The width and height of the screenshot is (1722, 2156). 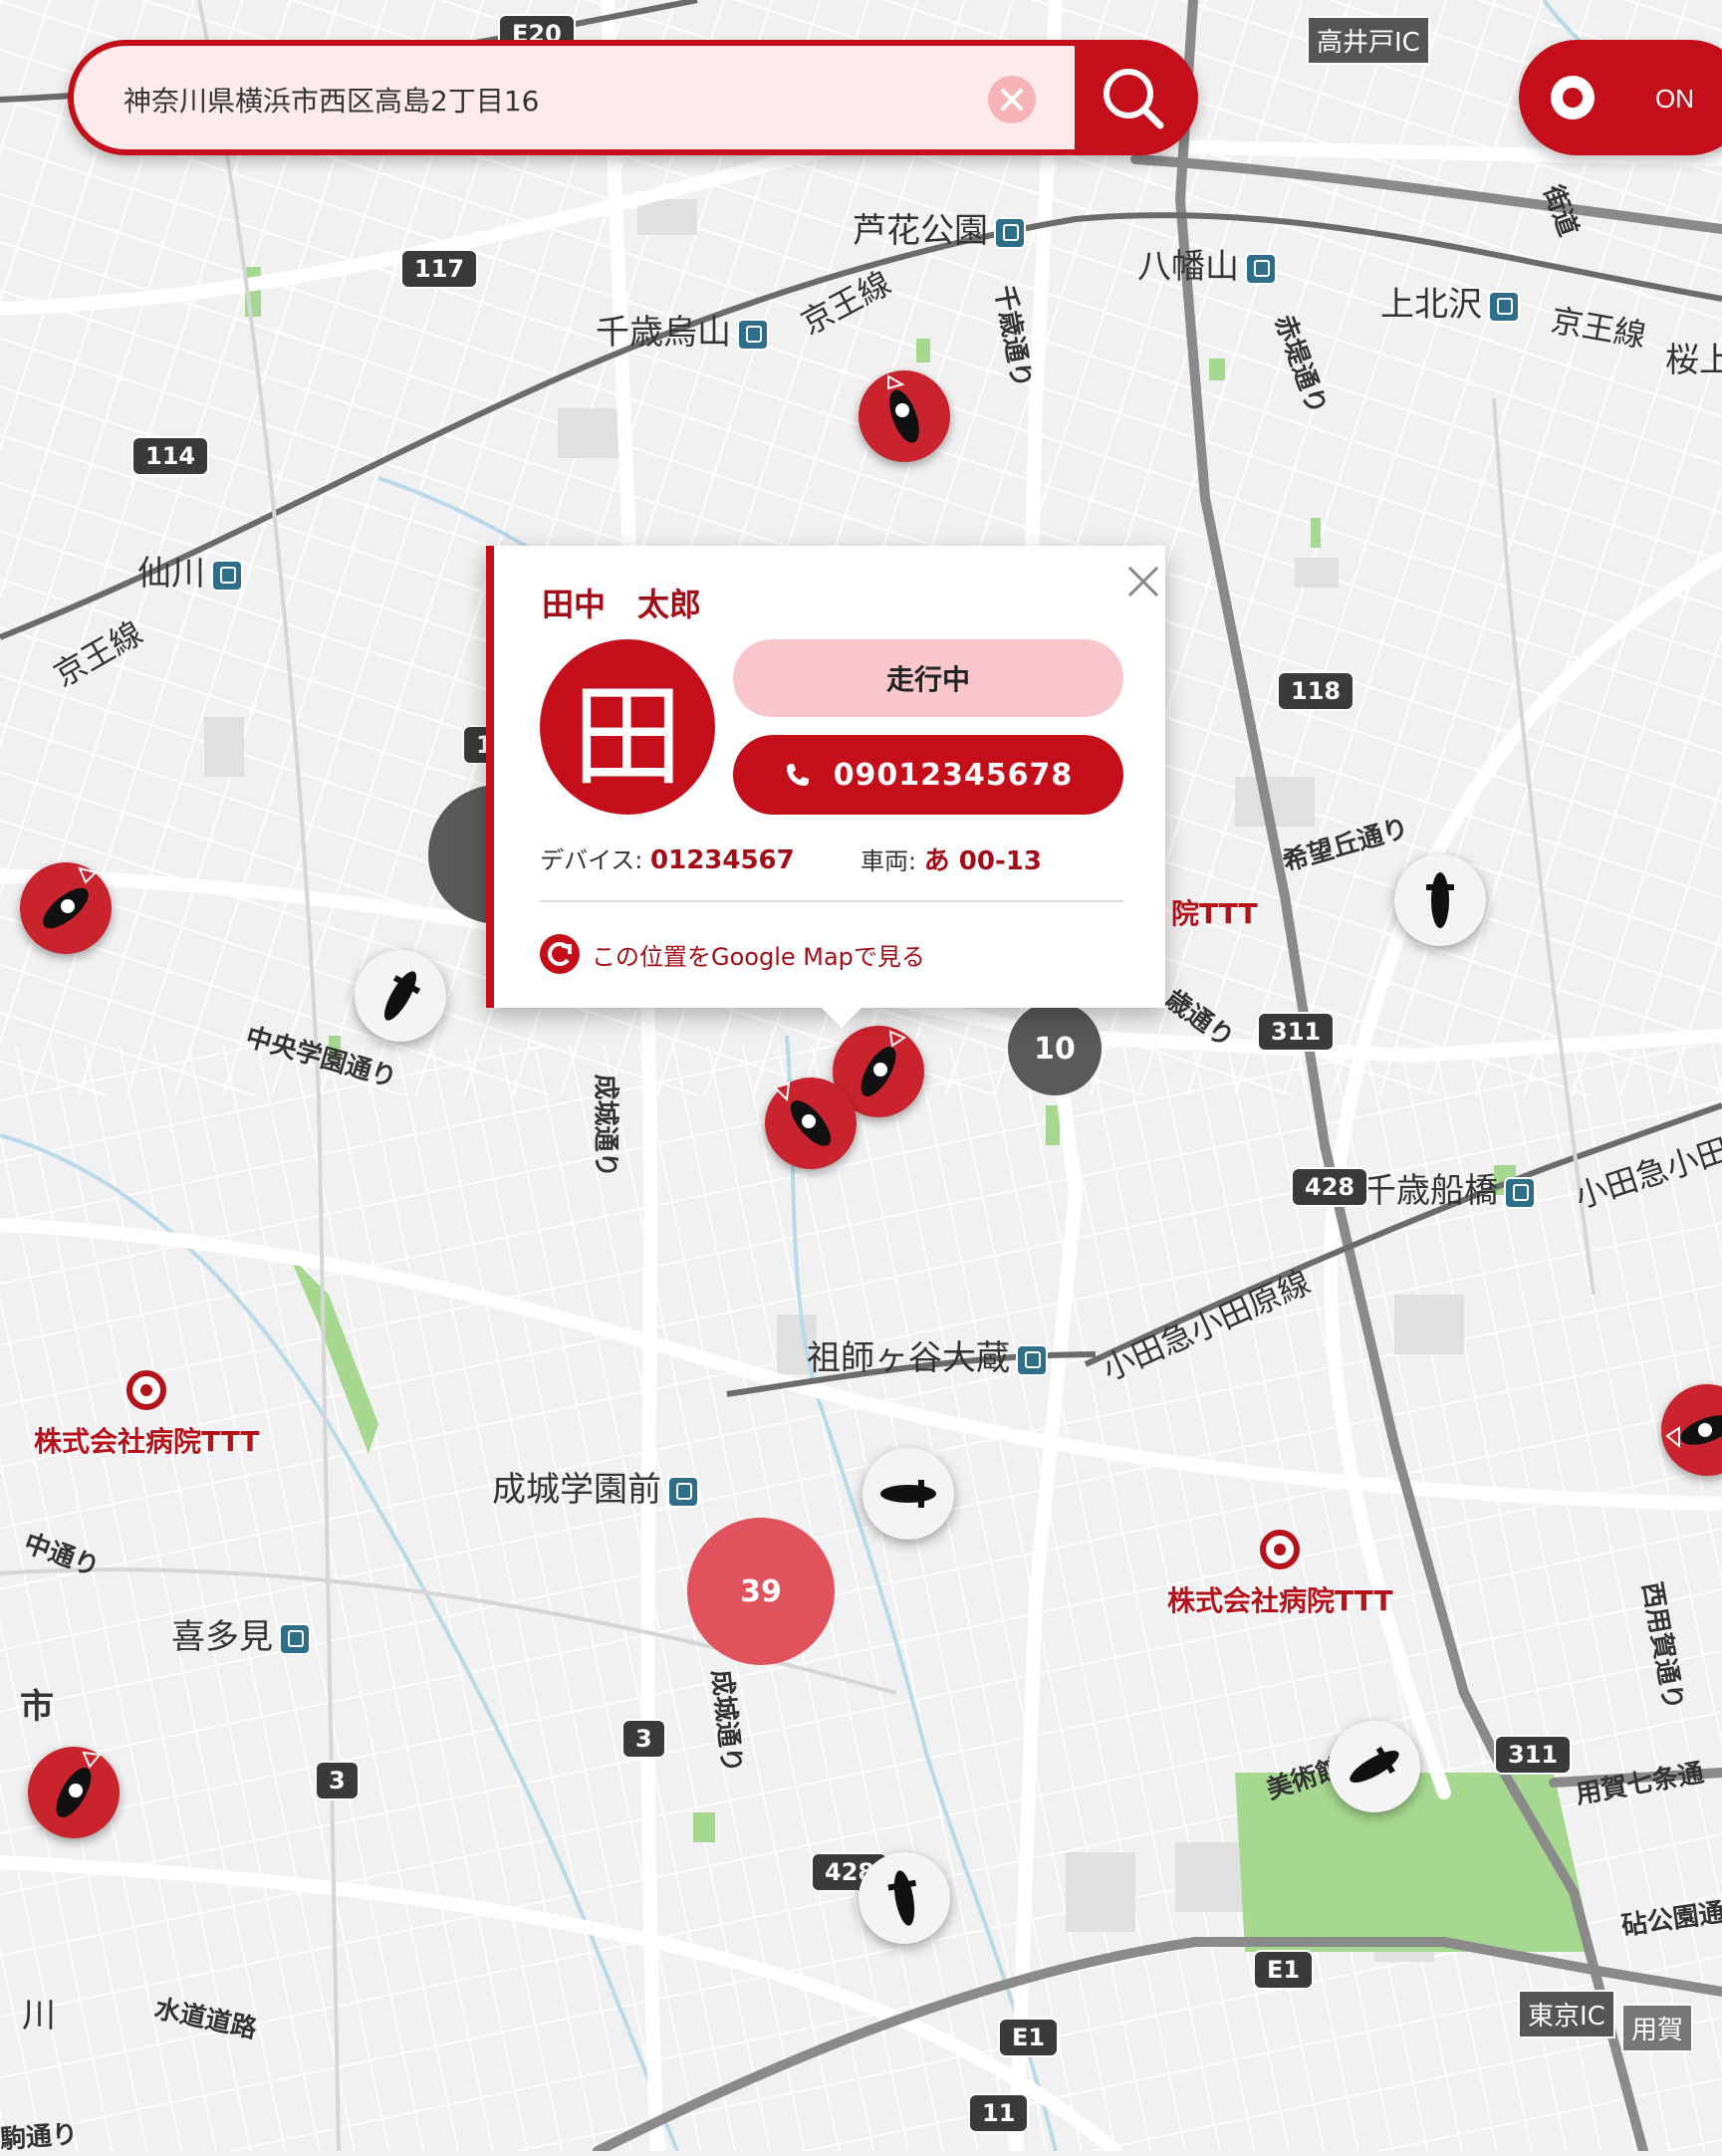 I want to click on divider, so click(x=832, y=901).